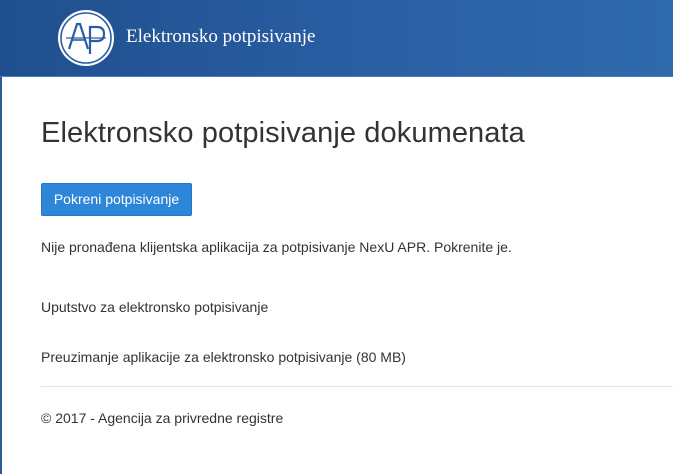 This screenshot has width=673, height=474. Describe the element at coordinates (1, 275) in the screenshot. I see `left-border` at that location.